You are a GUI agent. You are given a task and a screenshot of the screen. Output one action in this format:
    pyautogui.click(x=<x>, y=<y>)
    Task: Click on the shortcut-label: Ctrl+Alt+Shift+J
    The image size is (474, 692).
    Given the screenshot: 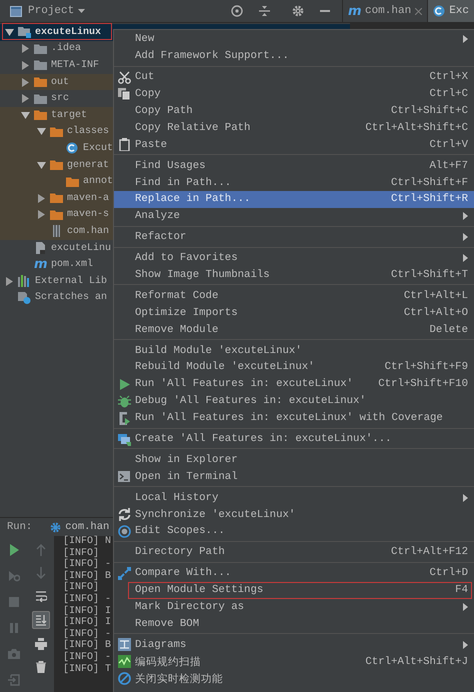 What is the action you would take?
    pyautogui.click(x=416, y=662)
    